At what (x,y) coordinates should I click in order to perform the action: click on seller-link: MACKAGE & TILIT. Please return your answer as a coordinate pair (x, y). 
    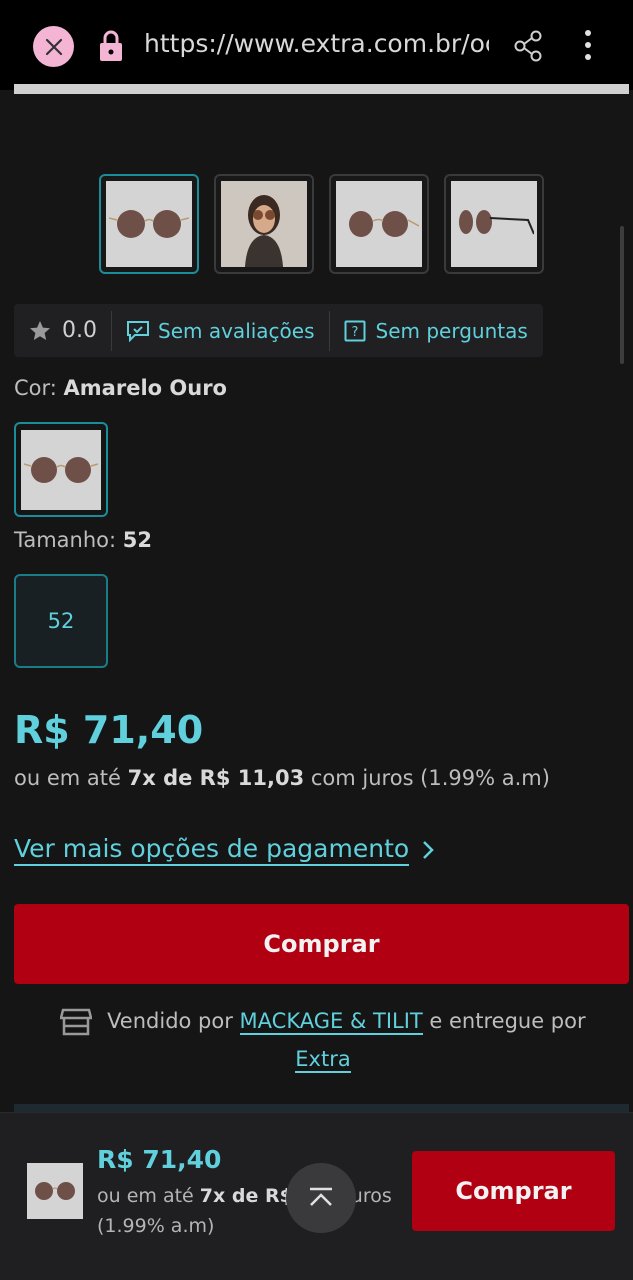
    Looking at the image, I should click on (331, 1022).